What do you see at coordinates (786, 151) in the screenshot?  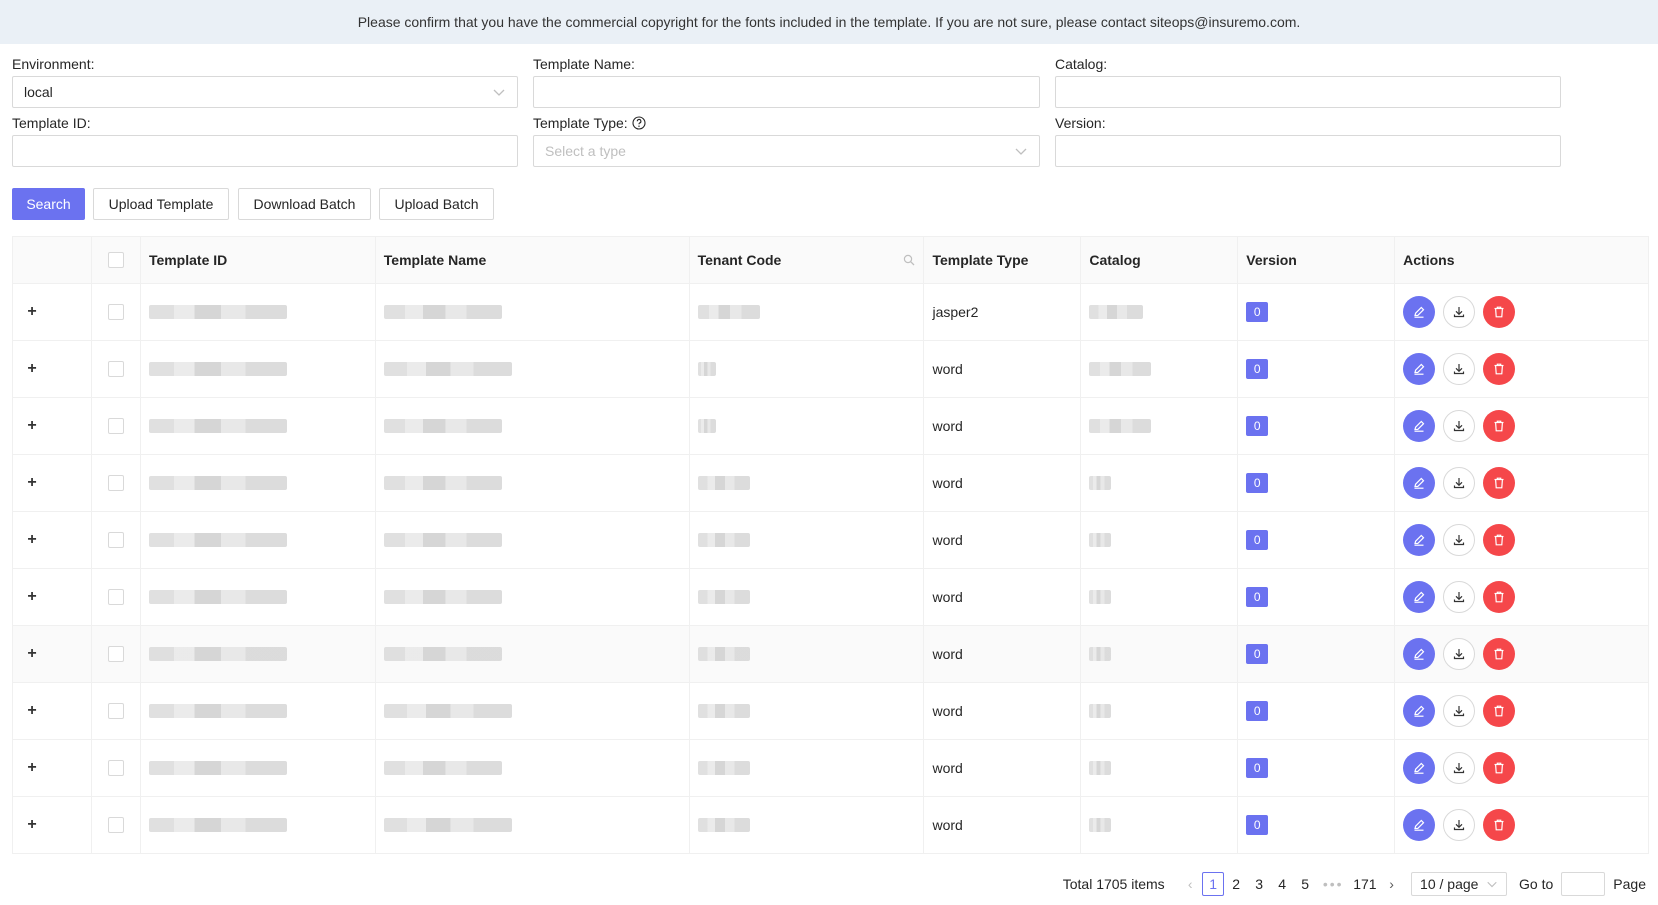 I see `template-type-select: Select a type` at bounding box center [786, 151].